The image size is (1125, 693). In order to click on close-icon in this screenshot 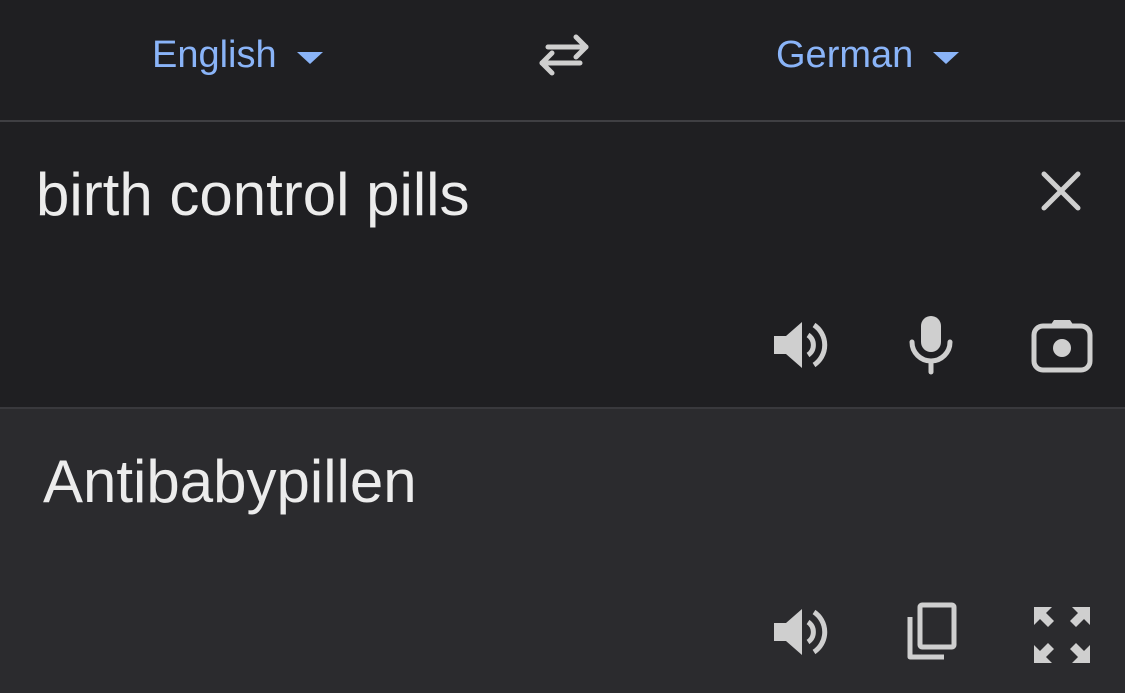, I will do `click(1061, 191)`.